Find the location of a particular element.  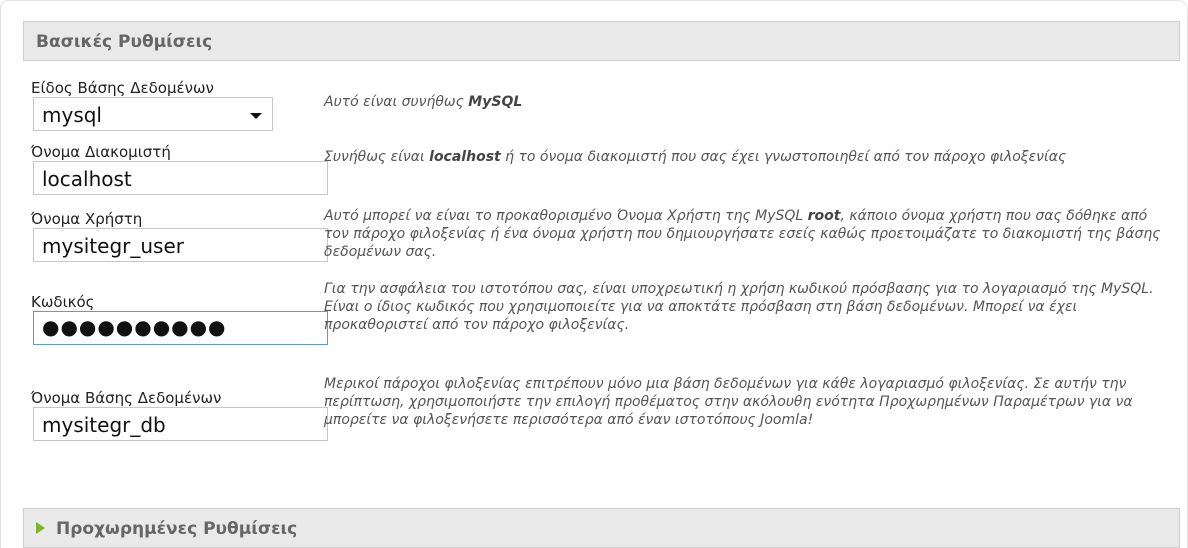

db-type-value: mysql is located at coordinates (72, 115).